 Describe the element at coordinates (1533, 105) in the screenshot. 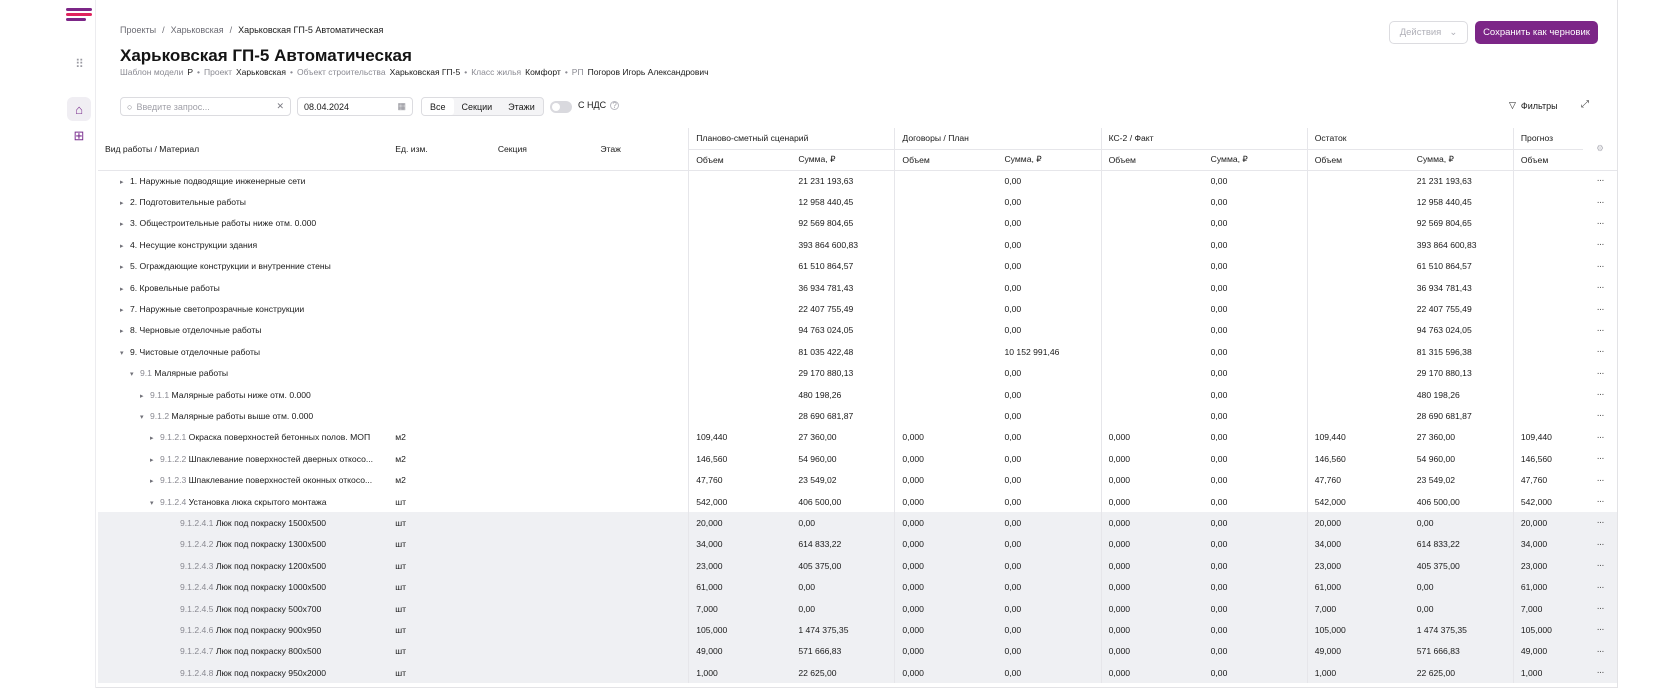

I see `filters-button: ▽ Фильтры` at that location.